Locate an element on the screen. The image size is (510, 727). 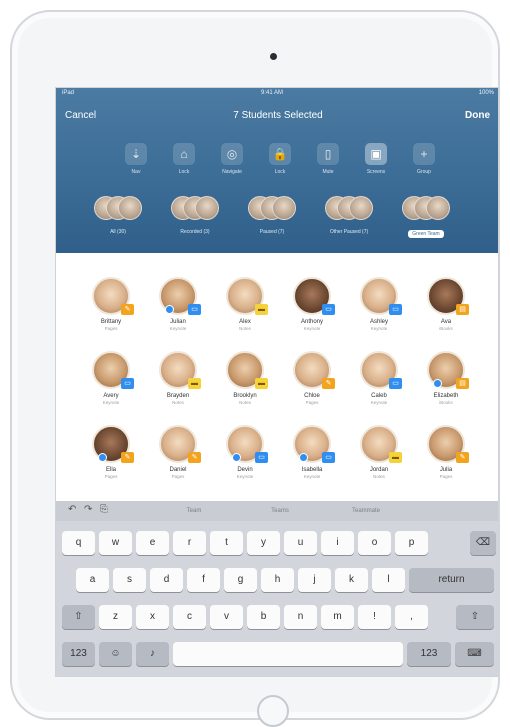
student-tile: ▤ Elizabeth iBooks is located at coordinates (446, 386).